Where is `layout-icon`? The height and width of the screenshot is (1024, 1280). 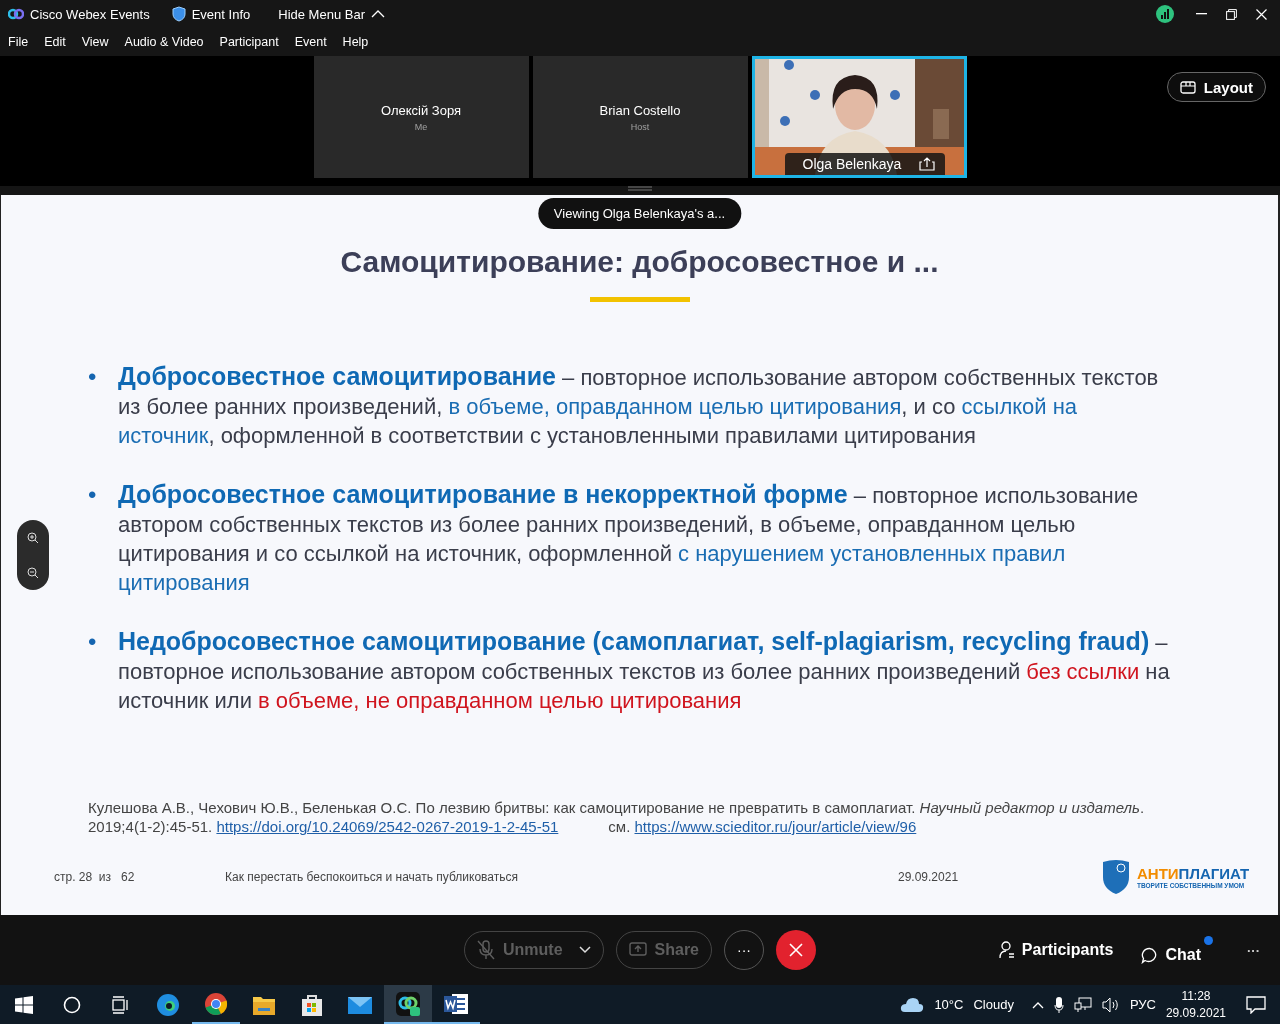
layout-icon is located at coordinates (1187, 87).